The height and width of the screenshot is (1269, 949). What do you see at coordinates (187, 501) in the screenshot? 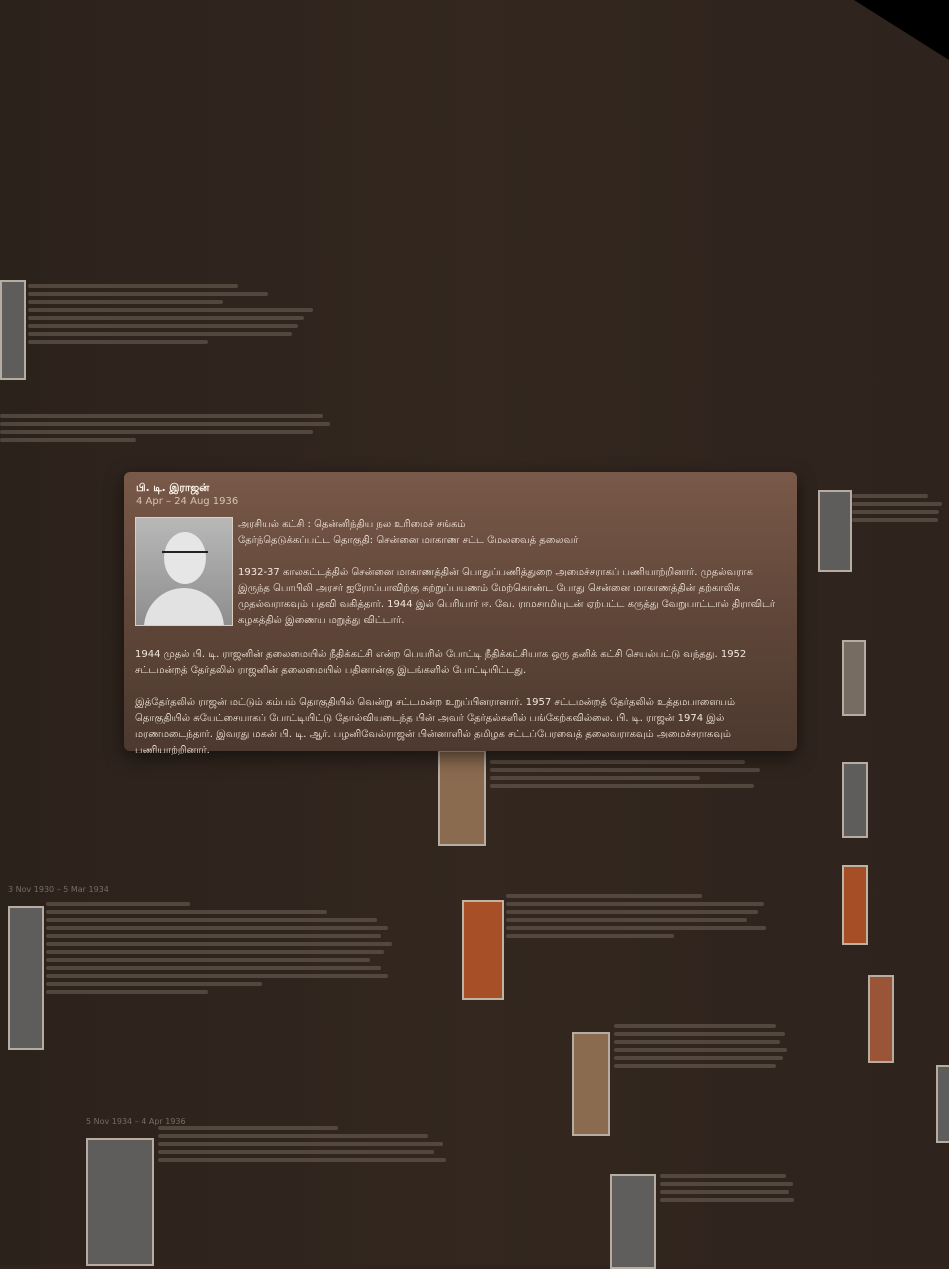
I see `tenure-dates: 4 Apr – 24 Aug 1936` at bounding box center [187, 501].